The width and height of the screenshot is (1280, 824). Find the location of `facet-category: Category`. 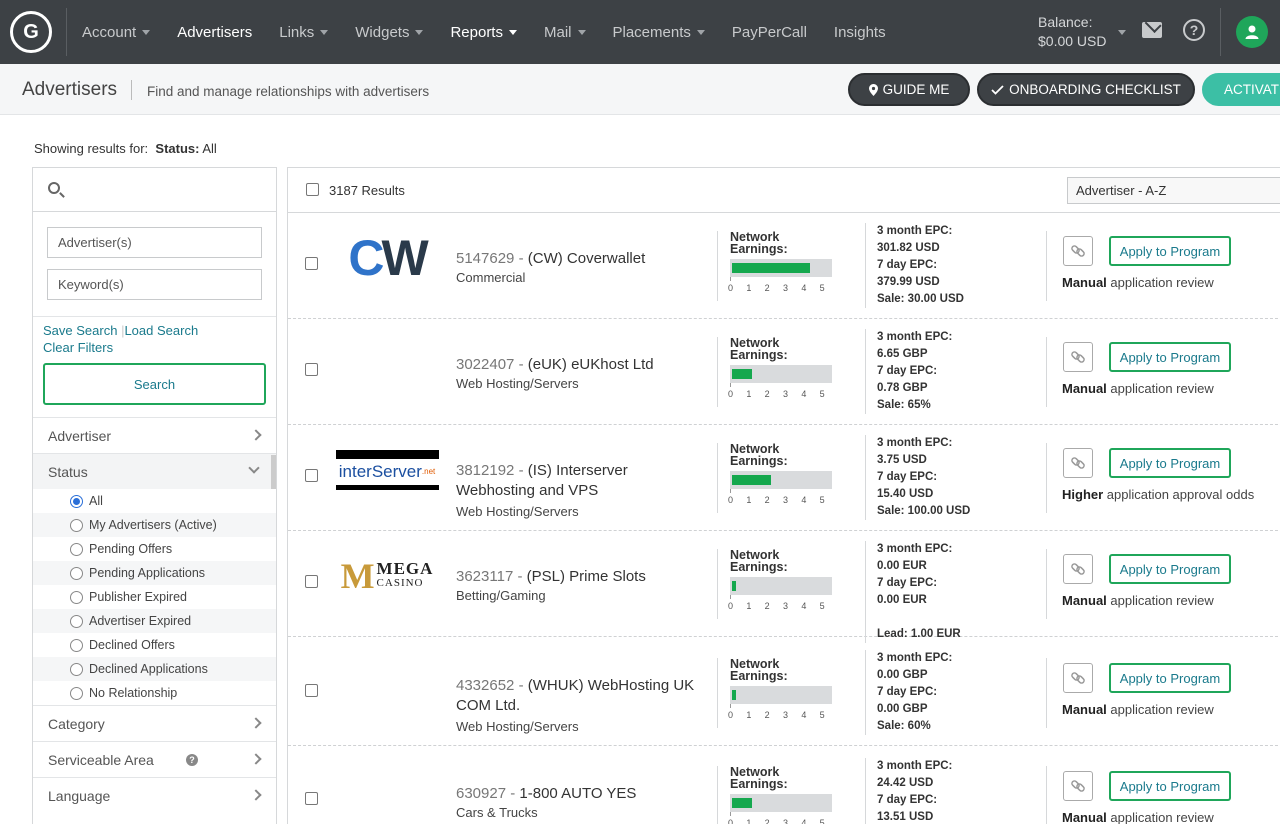

facet-category: Category is located at coordinates (154, 723).